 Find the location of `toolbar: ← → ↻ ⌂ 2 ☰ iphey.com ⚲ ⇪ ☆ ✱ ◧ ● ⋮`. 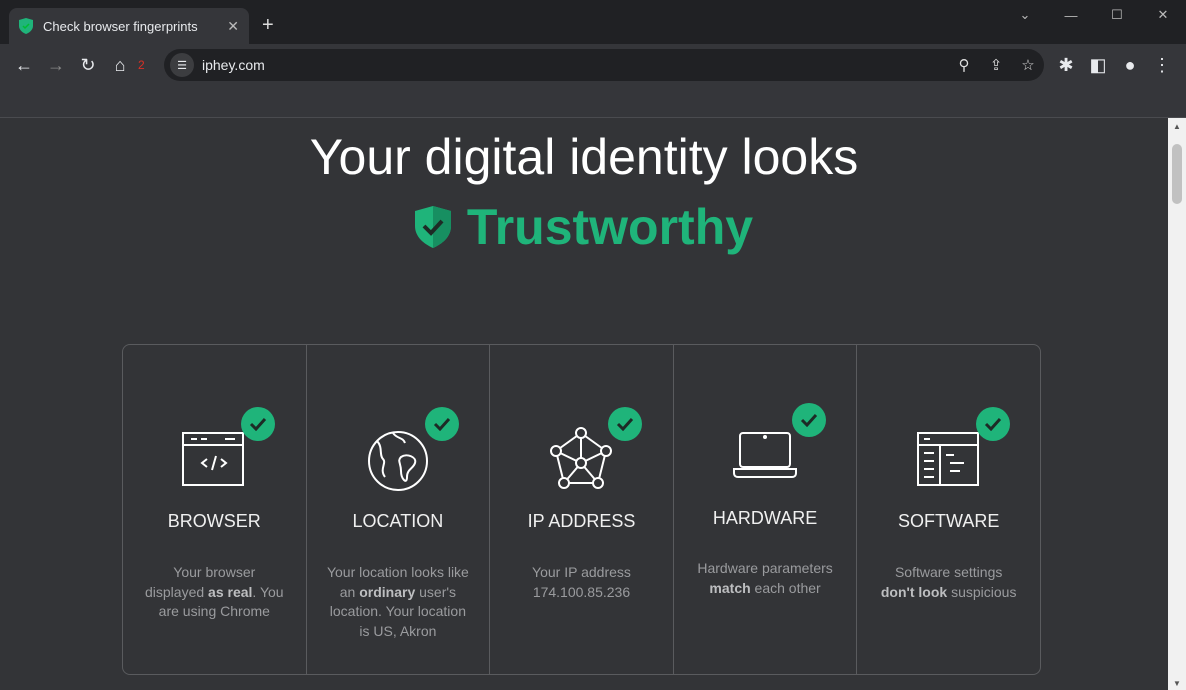

toolbar: ← → ↻ ⌂ 2 ☰ iphey.com ⚲ ⇪ ☆ ✱ ◧ ● ⋮ is located at coordinates (593, 65).